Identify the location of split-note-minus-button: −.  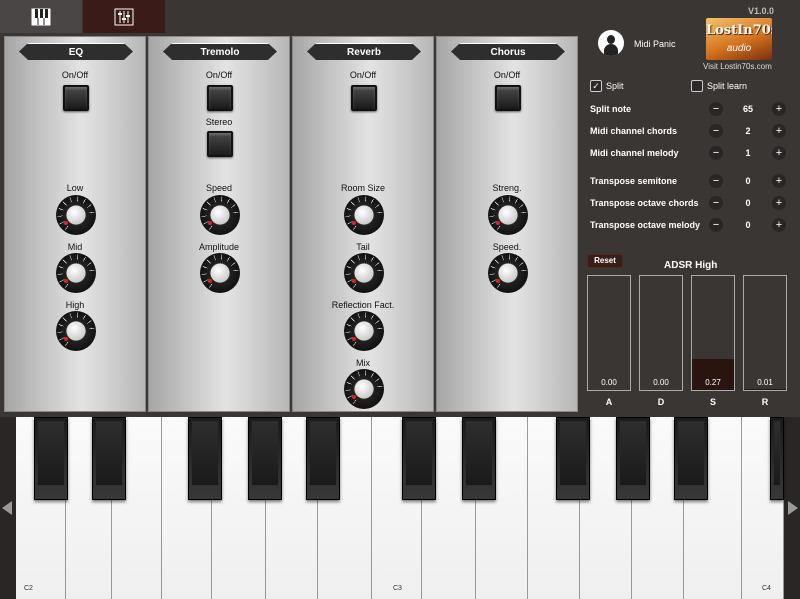
(716, 109).